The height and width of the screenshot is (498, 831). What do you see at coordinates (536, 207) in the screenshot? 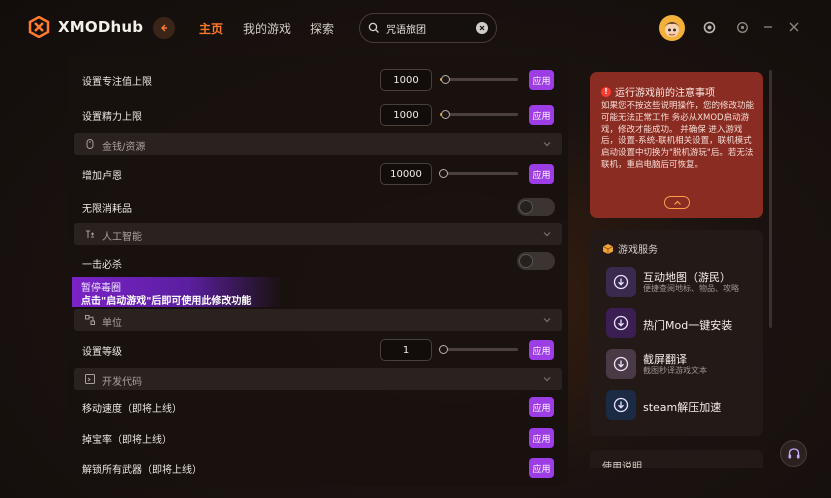
I see `infinite-consumables-toggle` at bounding box center [536, 207].